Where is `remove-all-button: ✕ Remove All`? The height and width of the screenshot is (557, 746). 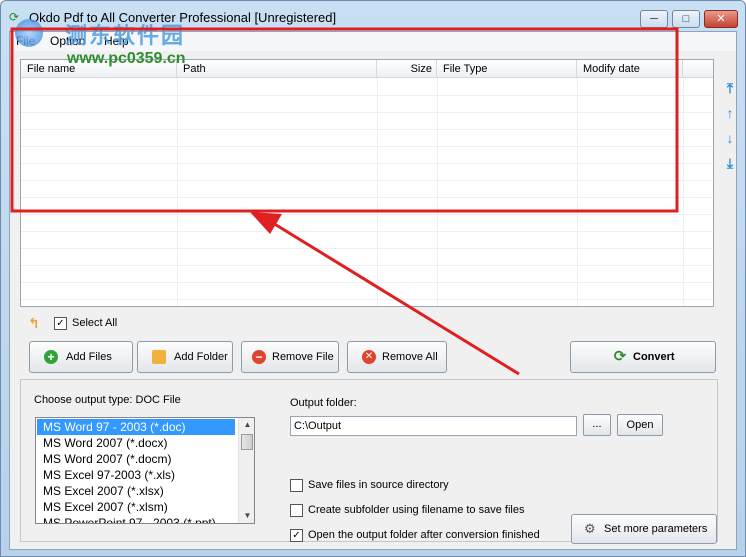 remove-all-button: ✕ Remove All is located at coordinates (397, 357).